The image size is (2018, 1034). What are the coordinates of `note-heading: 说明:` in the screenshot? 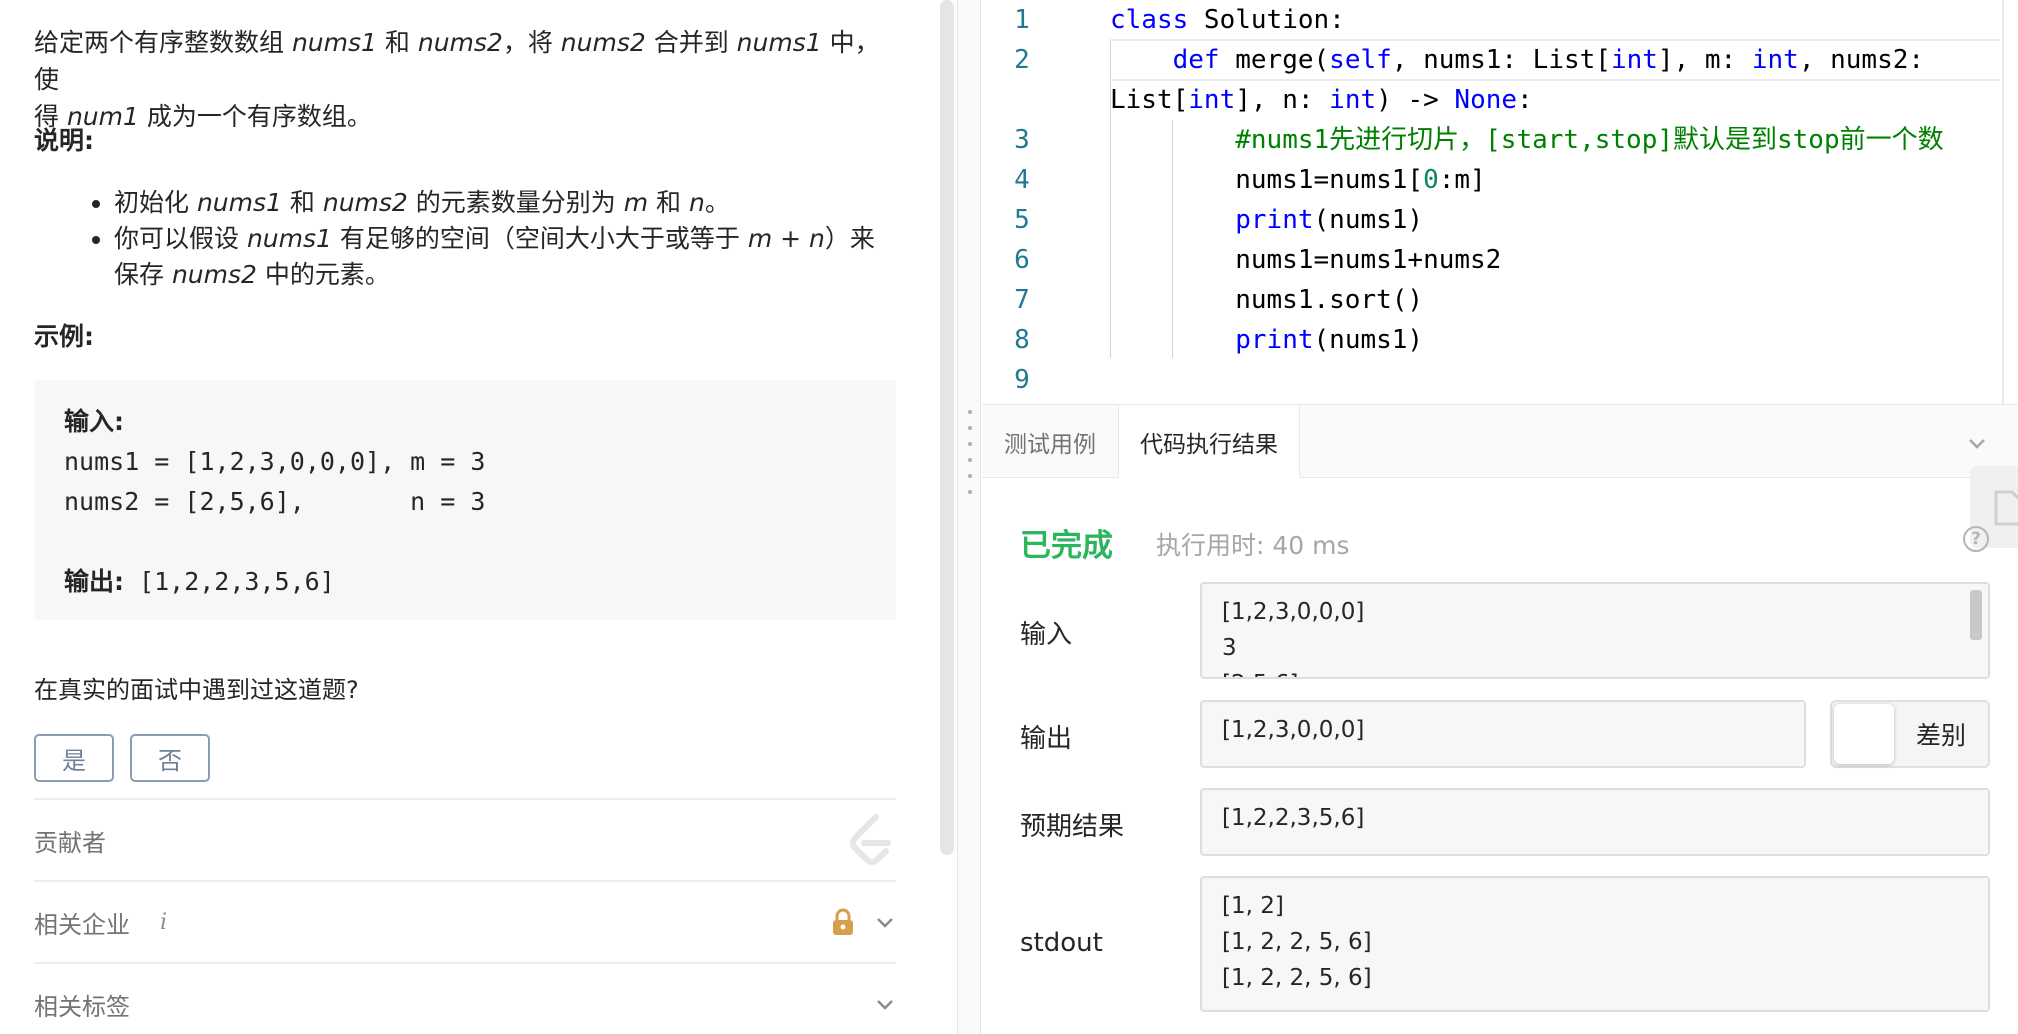 It's located at (64, 140).